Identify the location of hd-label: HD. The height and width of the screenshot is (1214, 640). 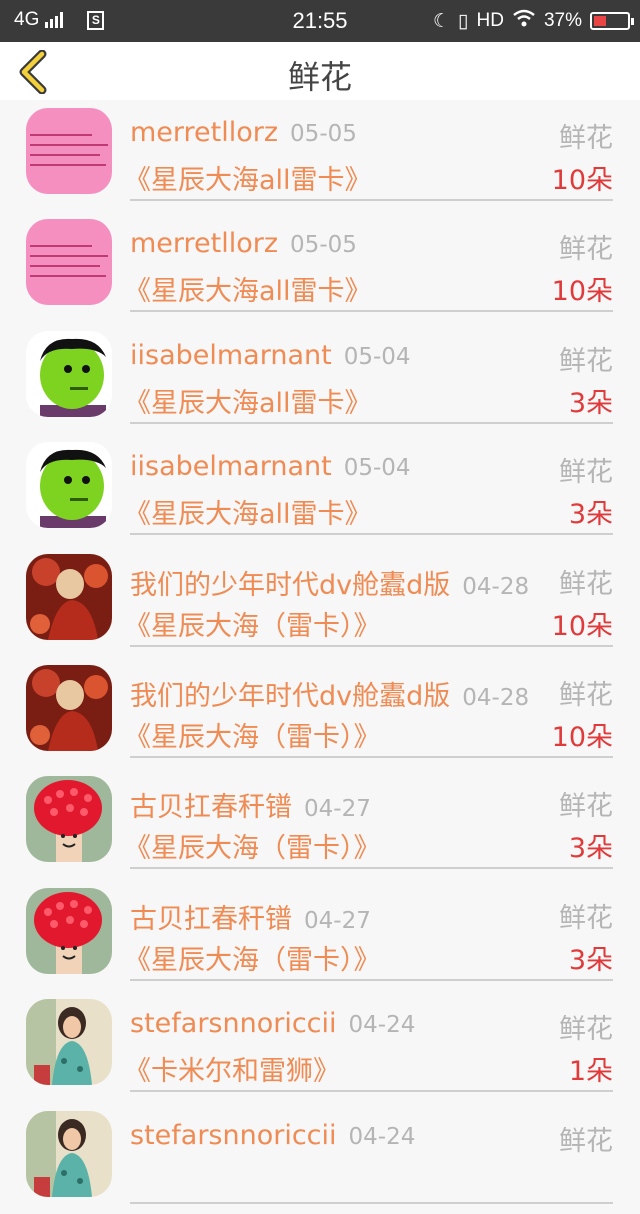
(490, 20).